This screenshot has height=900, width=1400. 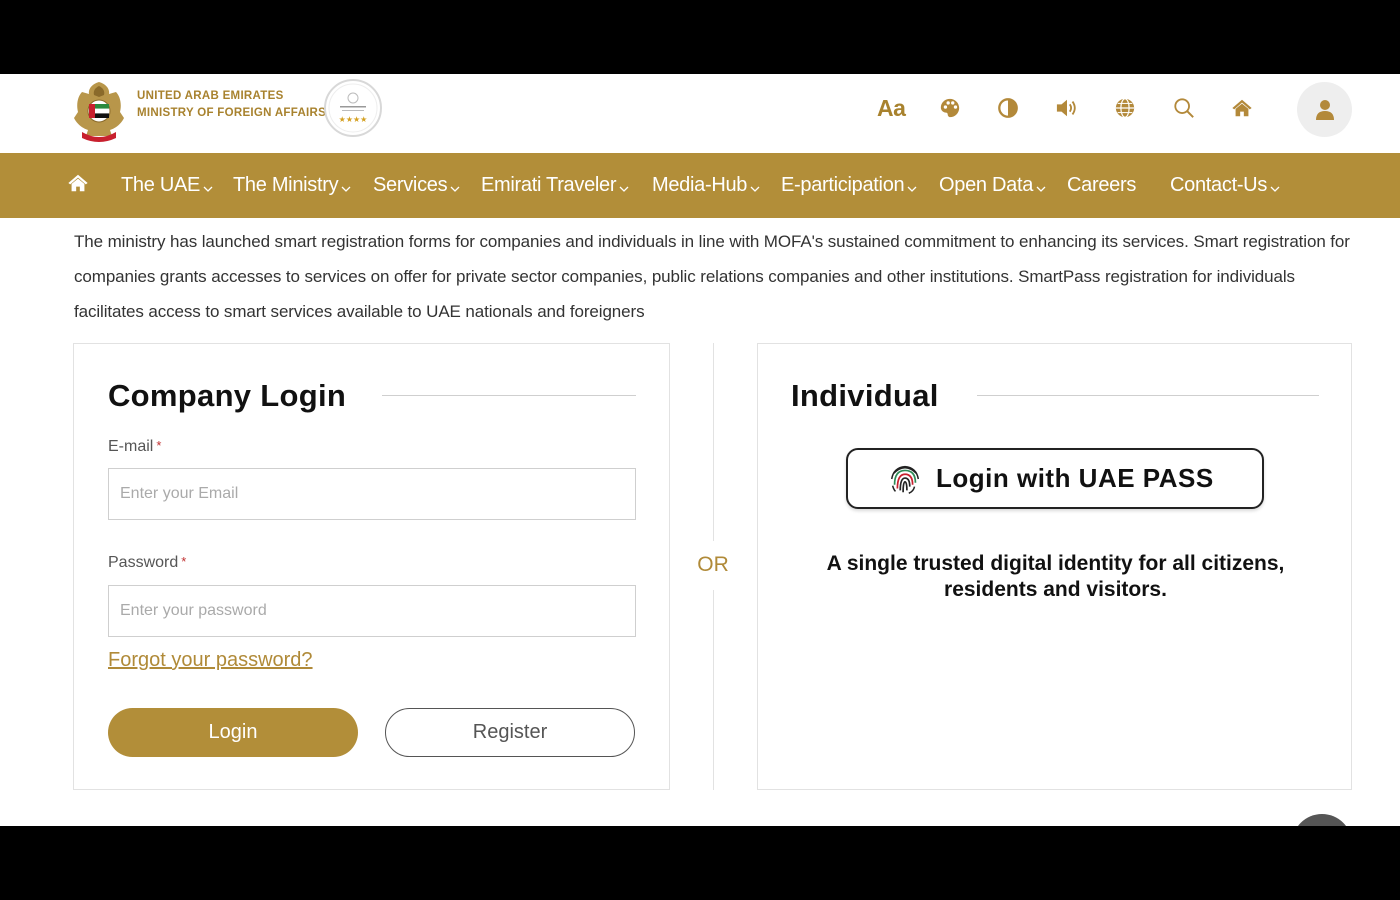 I want to click on nav-item-the-uae: The UAE, so click(x=167, y=185).